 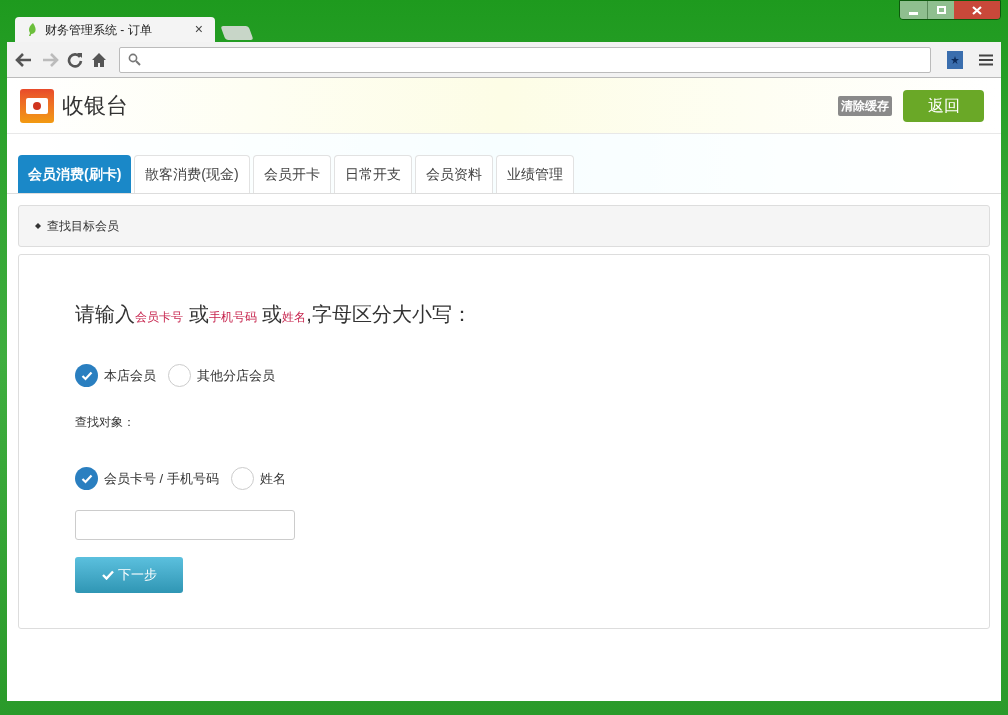 I want to click on search-icon, so click(x=134, y=59).